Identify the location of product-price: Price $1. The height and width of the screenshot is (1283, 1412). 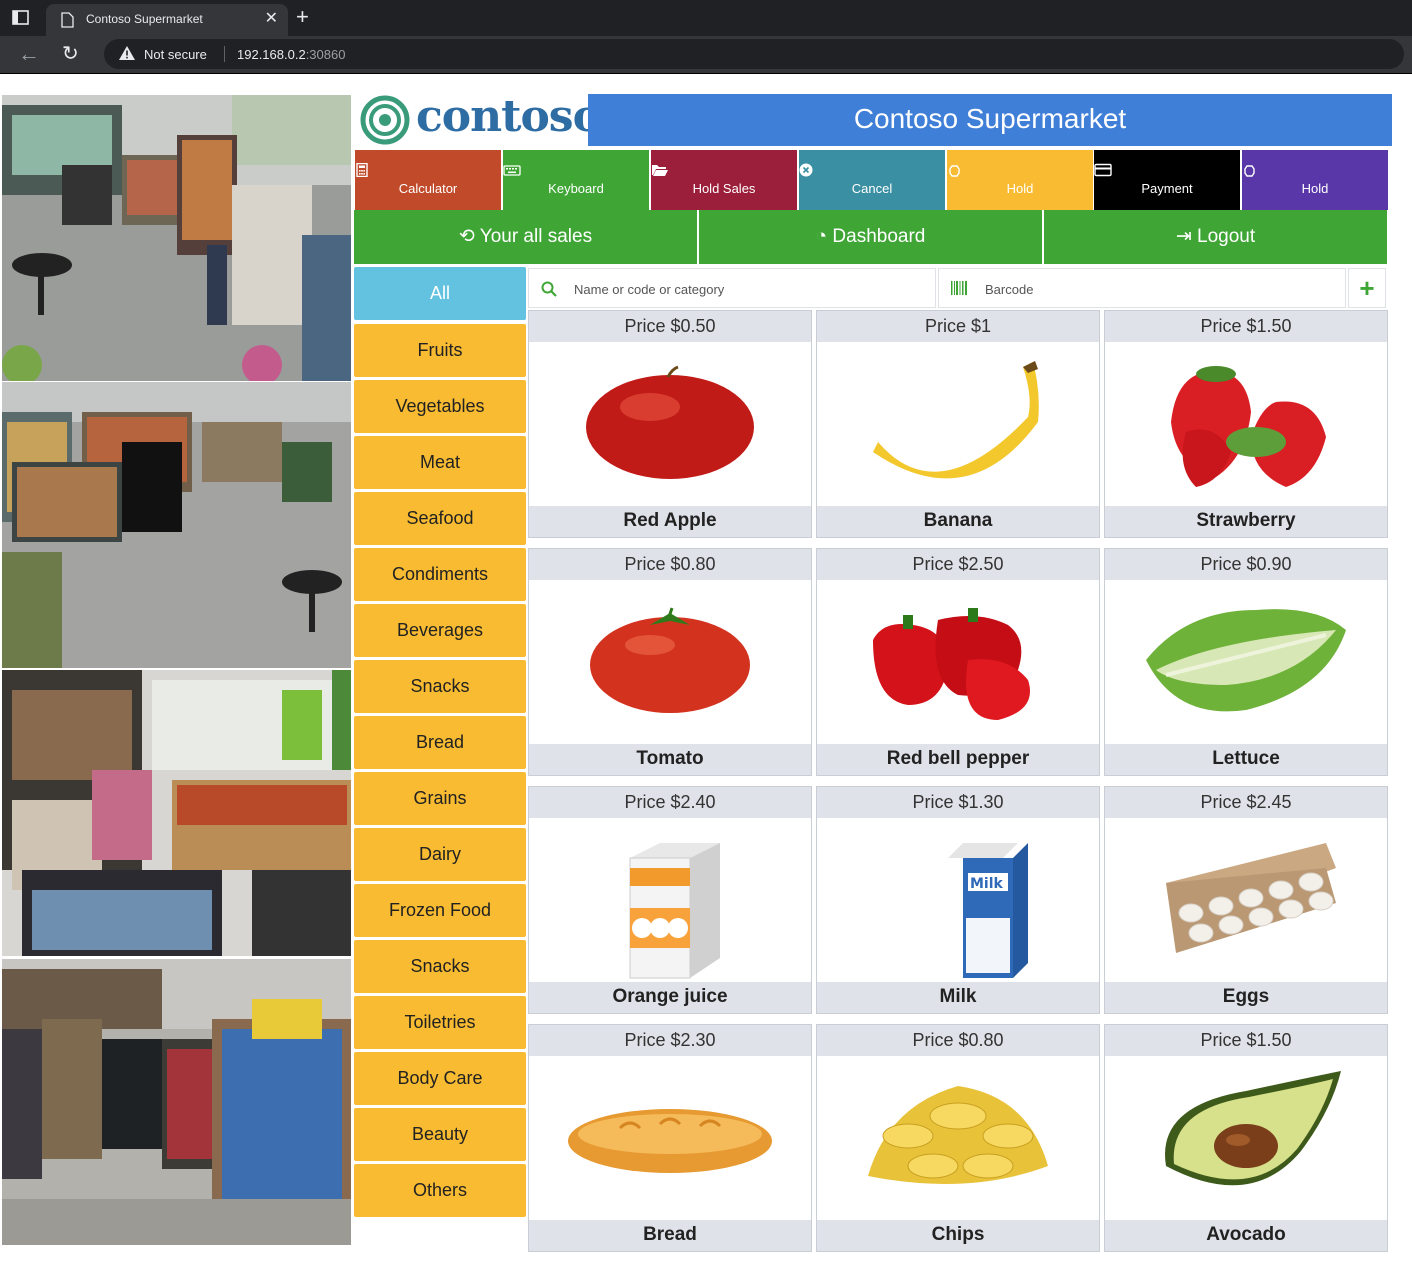
(958, 326).